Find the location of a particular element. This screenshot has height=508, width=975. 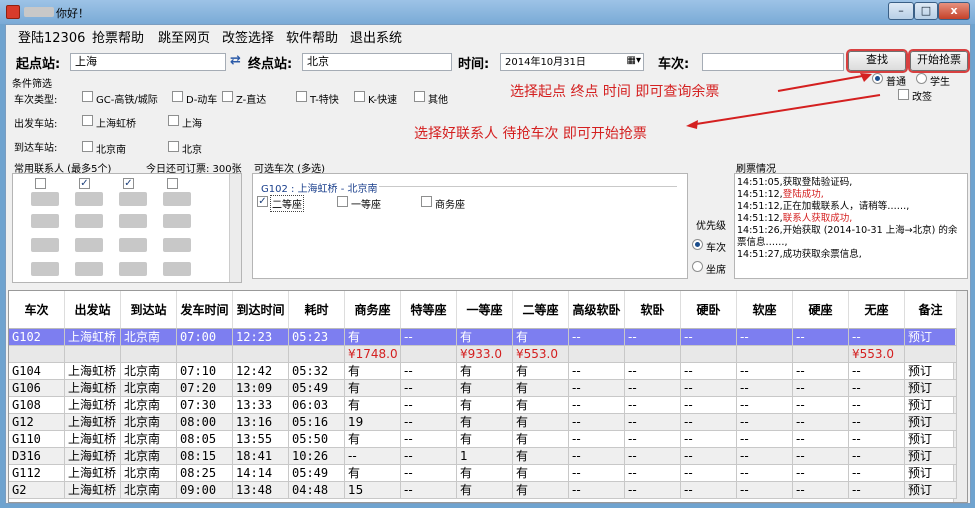

column-header: 软卧 is located at coordinates (653, 310).